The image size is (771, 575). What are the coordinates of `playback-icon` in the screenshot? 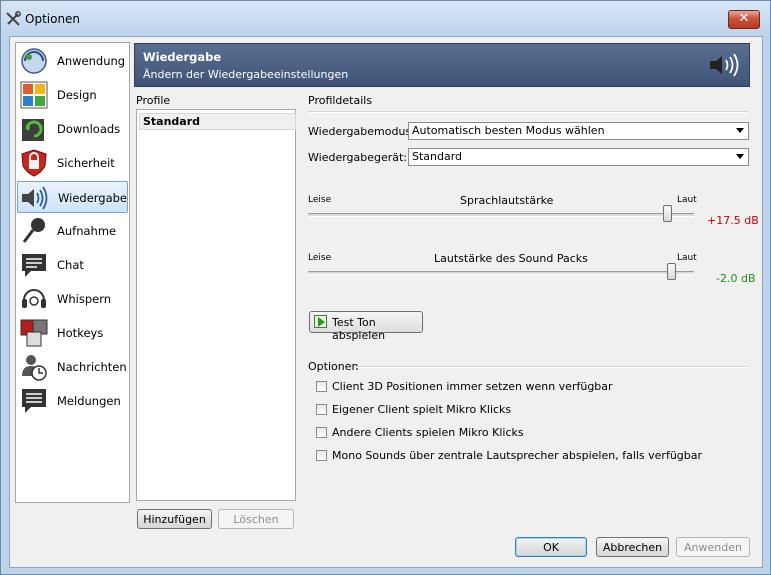 It's located at (35, 198).